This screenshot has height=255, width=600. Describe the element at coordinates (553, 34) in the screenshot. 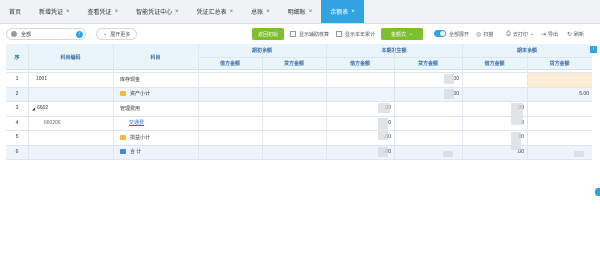

I see `export-label: 导出` at that location.